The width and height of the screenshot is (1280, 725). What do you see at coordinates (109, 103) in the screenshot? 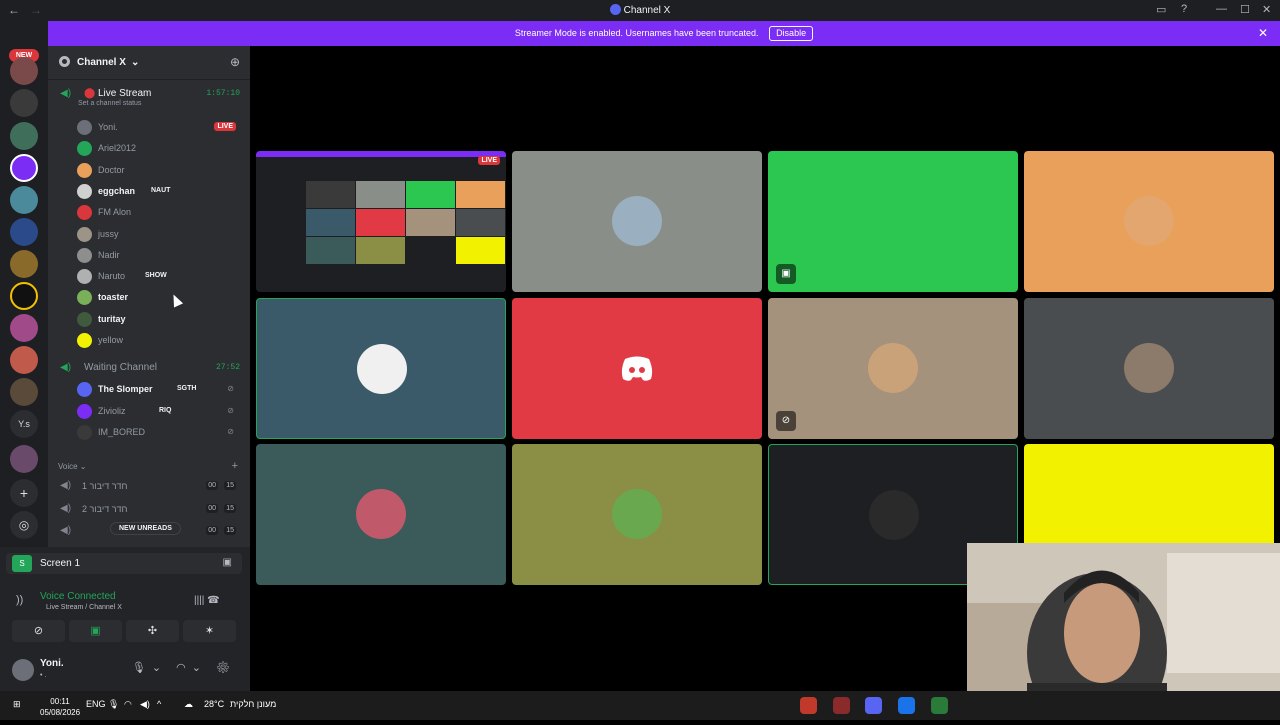
I see `channel-status-hint: Set a channel status` at bounding box center [109, 103].